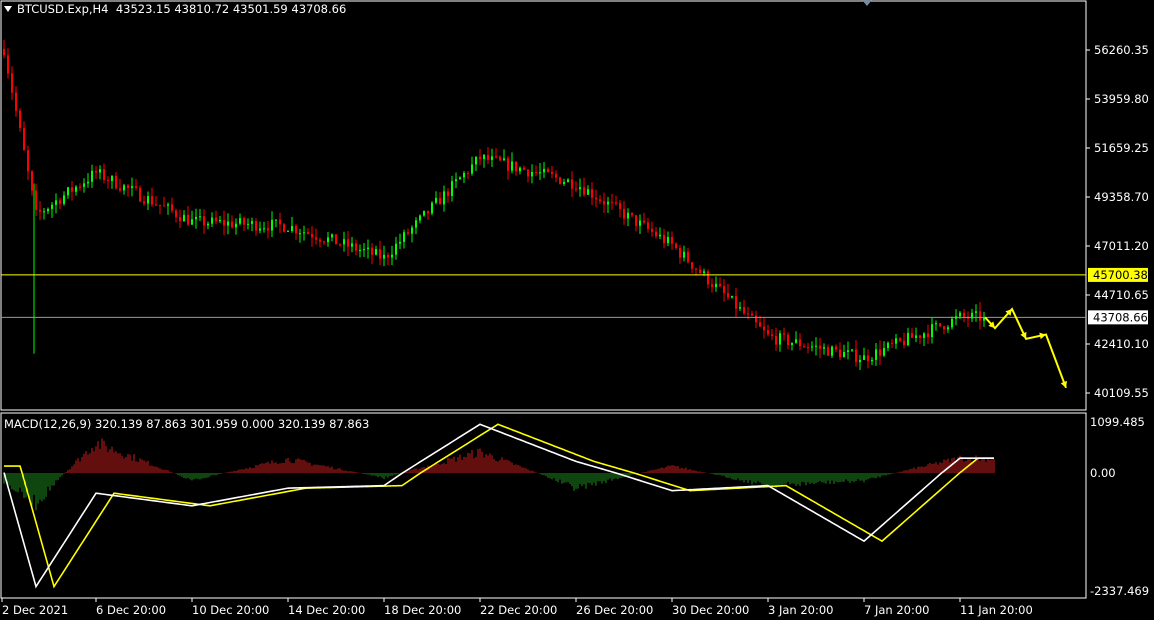 This screenshot has width=1154, height=620. Describe the element at coordinates (1121, 197) in the screenshot. I see `price-tick-label-3: 49358.70` at that location.